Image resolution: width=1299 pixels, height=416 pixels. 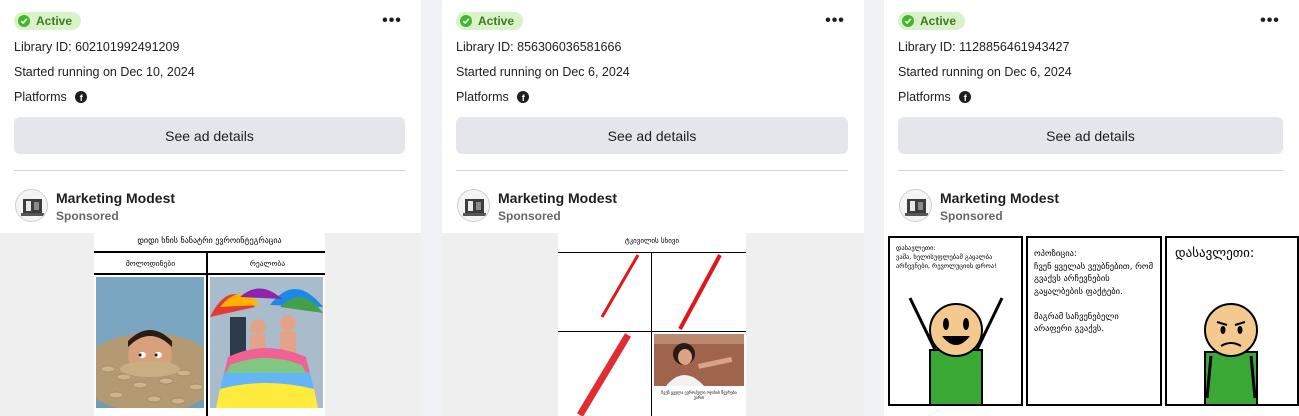 What do you see at coordinates (649, 335) in the screenshot?
I see `red-beam-graphic` at bounding box center [649, 335].